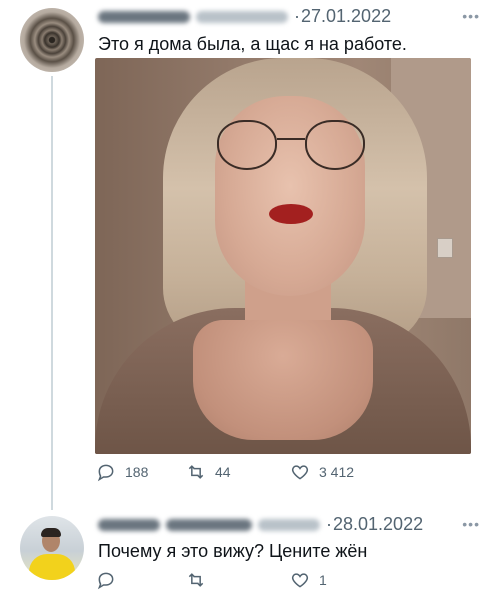 Image resolution: width=504 pixels, height=604 pixels. What do you see at coordinates (51, 532) in the screenshot?
I see `avatar-hair` at bounding box center [51, 532].